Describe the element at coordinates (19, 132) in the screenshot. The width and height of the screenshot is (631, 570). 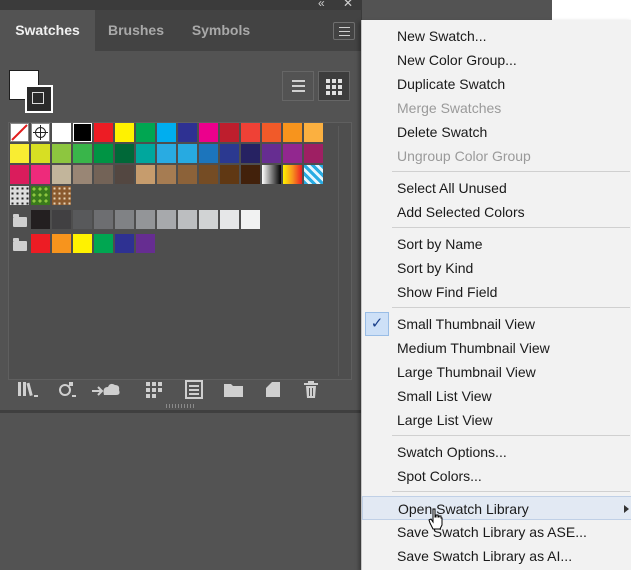
I see `swatch-none` at that location.